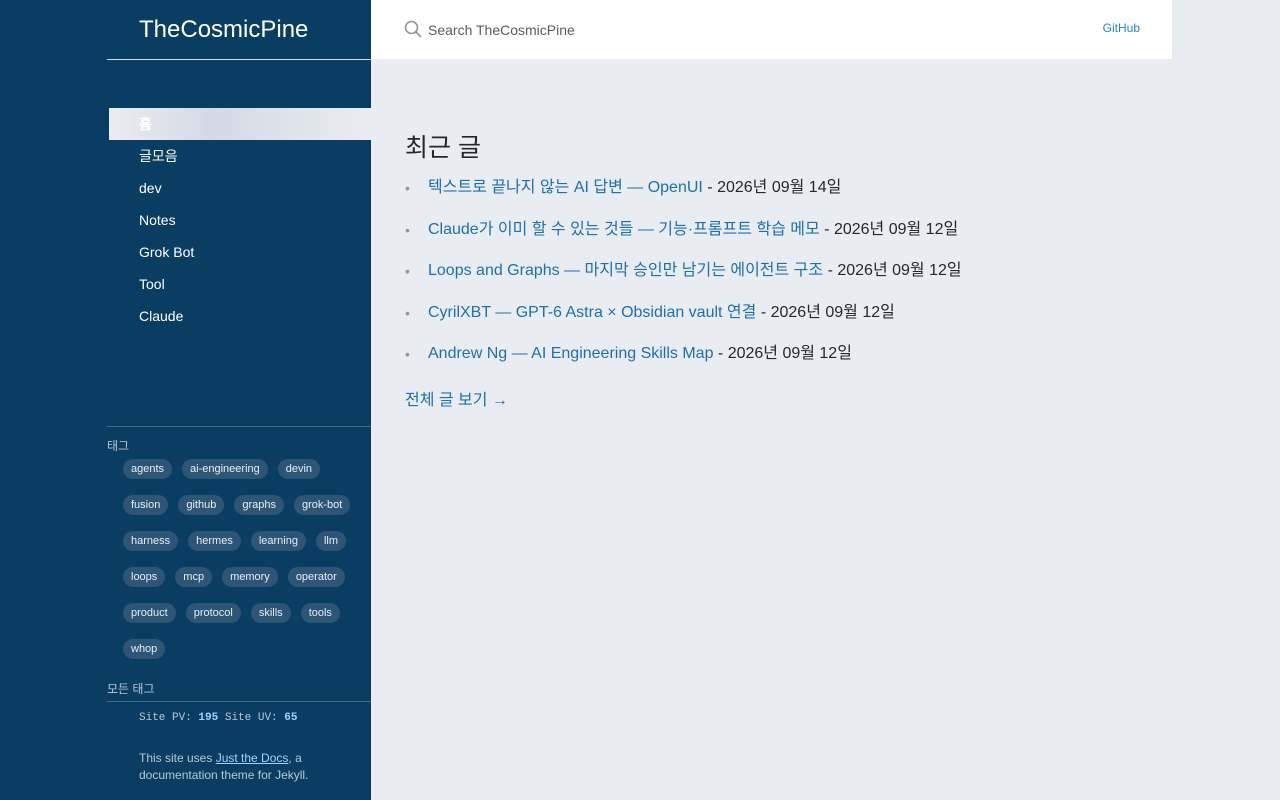  I want to click on nav-item-notes: Notes, so click(239, 220).